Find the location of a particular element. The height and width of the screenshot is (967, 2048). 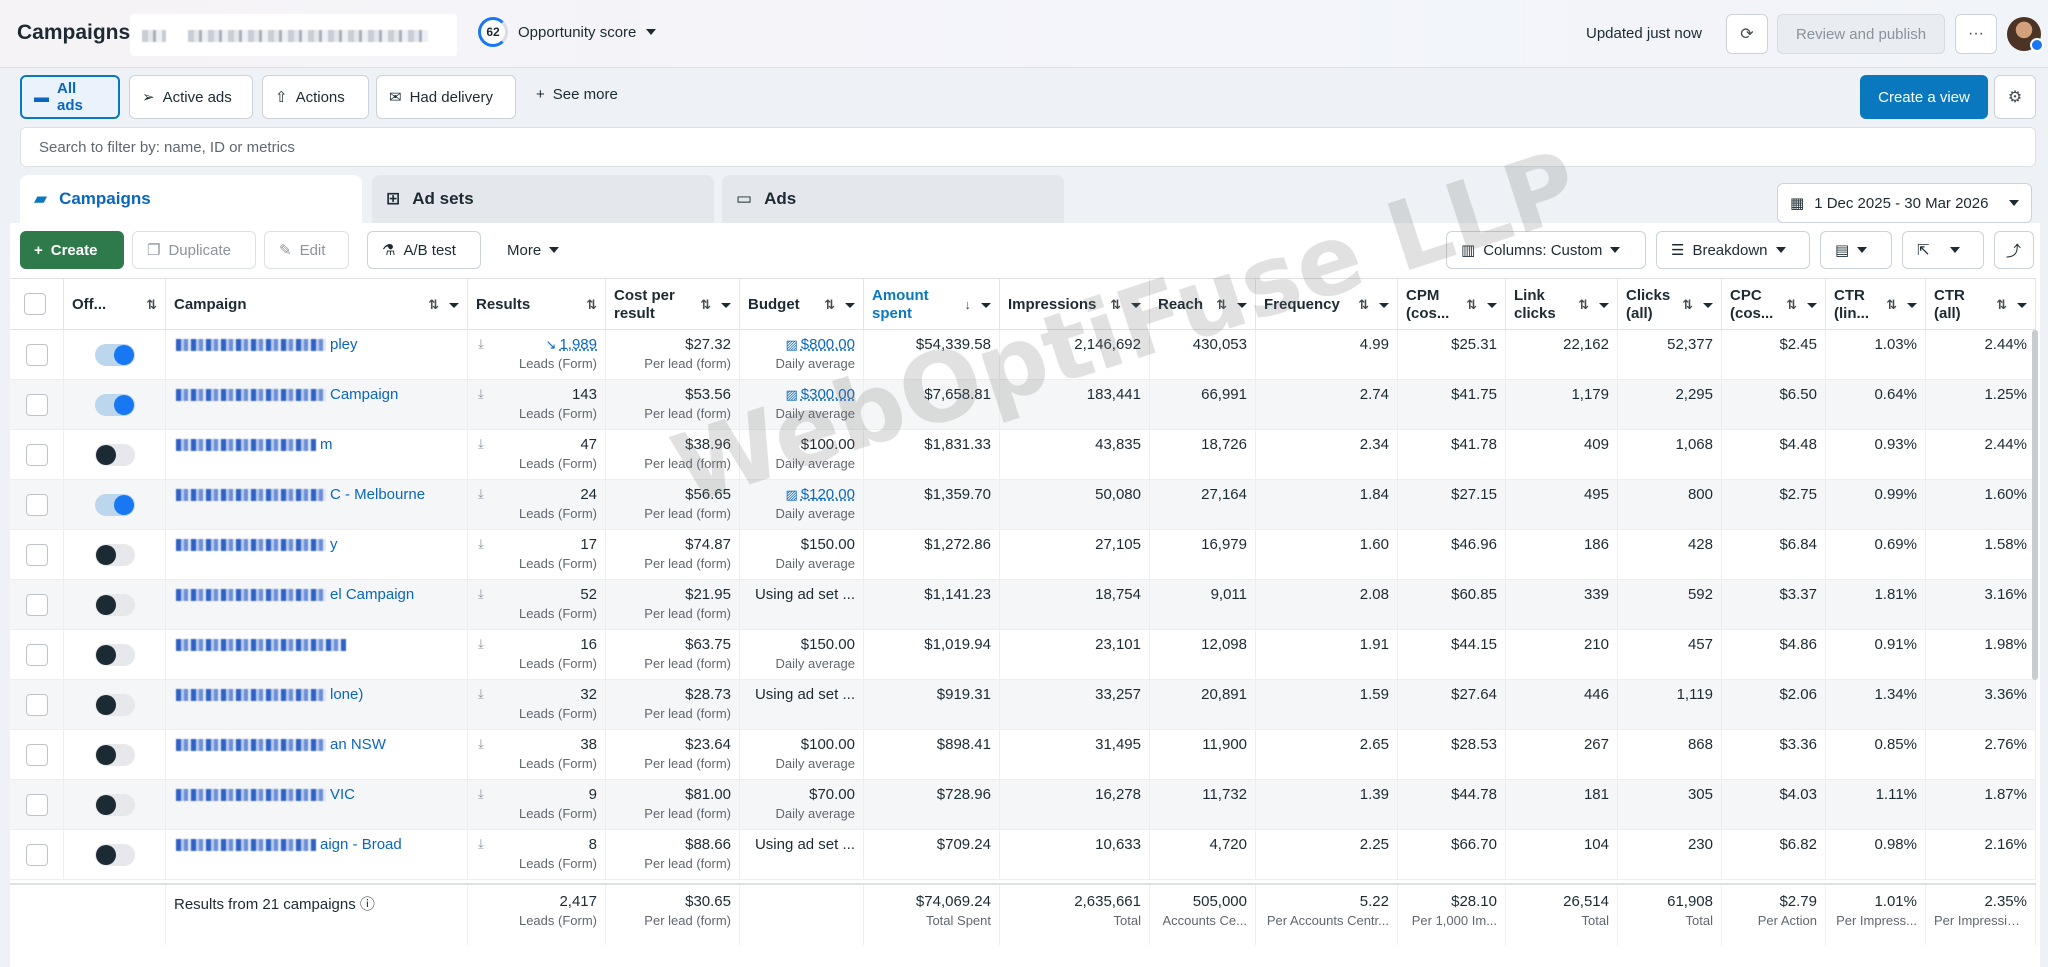

campaign-name-text: y is located at coordinates (334, 544).